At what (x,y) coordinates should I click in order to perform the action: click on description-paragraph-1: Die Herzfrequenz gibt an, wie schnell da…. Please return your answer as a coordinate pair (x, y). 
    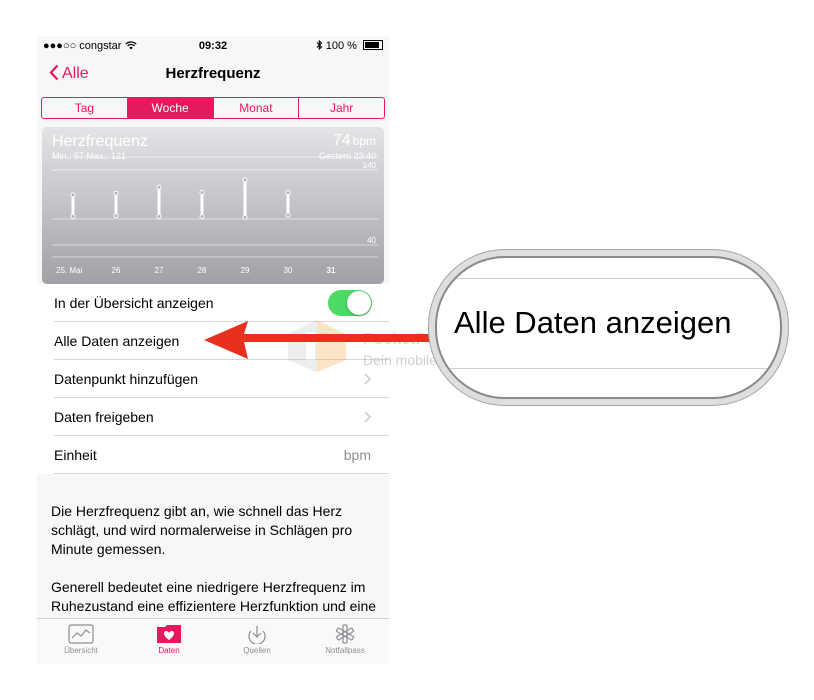
    Looking at the image, I should click on (202, 530).